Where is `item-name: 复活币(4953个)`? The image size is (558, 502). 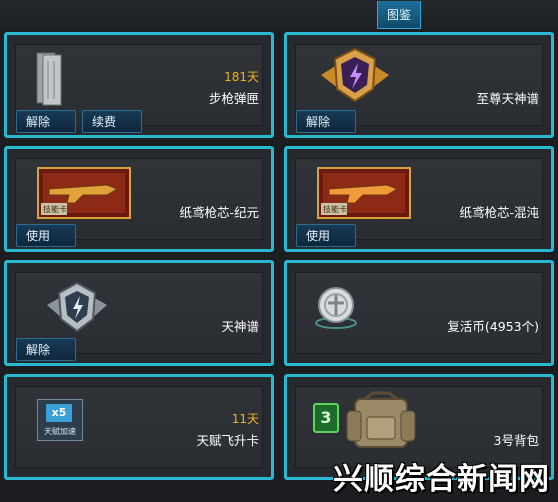 item-name: 复活币(4953个) is located at coordinates (493, 326).